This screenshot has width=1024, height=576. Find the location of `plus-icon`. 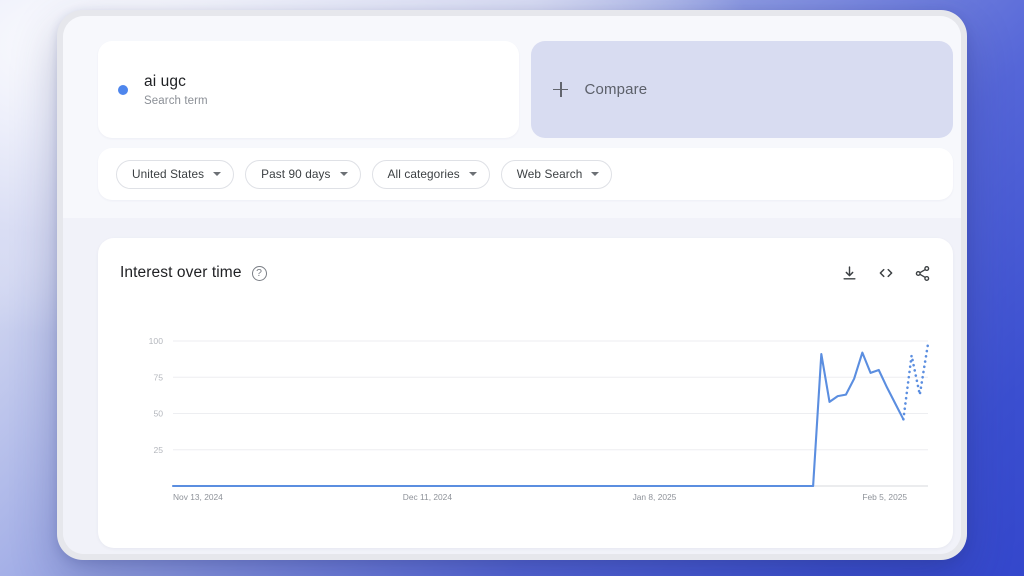

plus-icon is located at coordinates (561, 89).